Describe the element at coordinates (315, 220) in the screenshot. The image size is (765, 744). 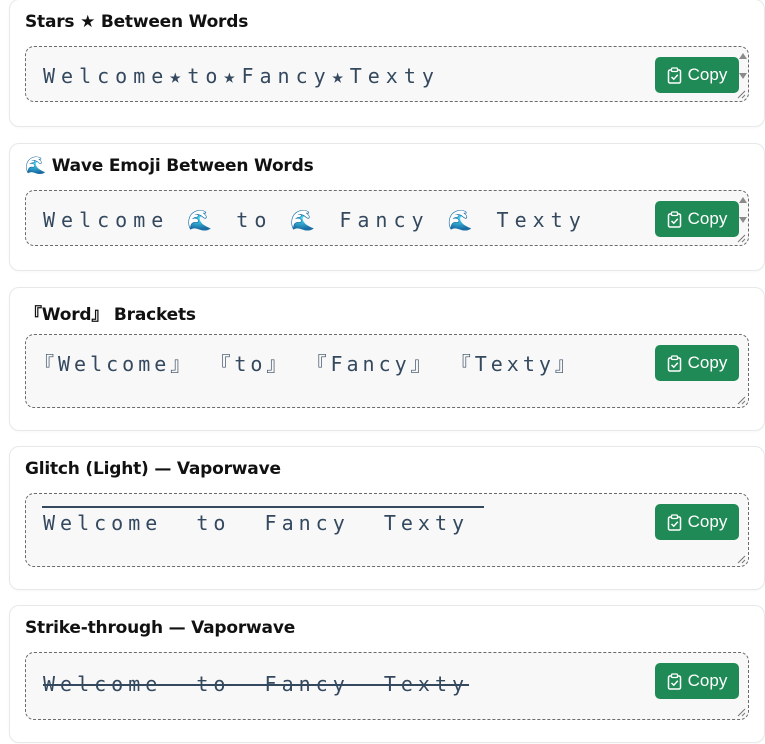
I see `output-text: Welcome 🌊 to 🌊 Fancy 🌊 Texty` at that location.